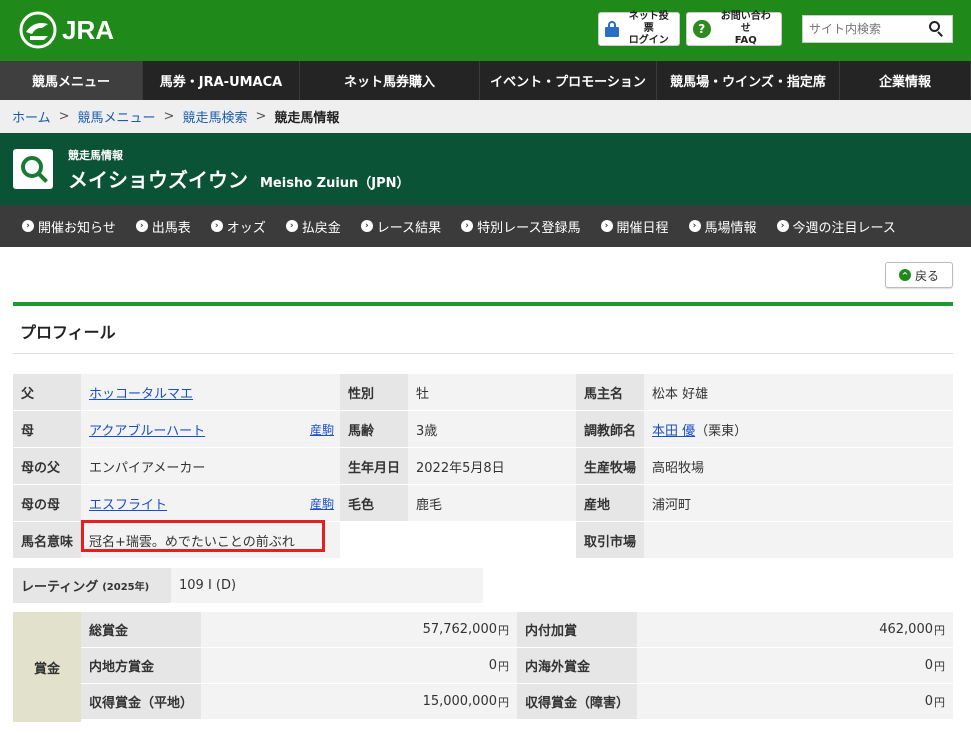 This screenshot has height=737, width=971. Describe the element at coordinates (745, 40) in the screenshot. I see `faq-line2: FAQ` at that location.